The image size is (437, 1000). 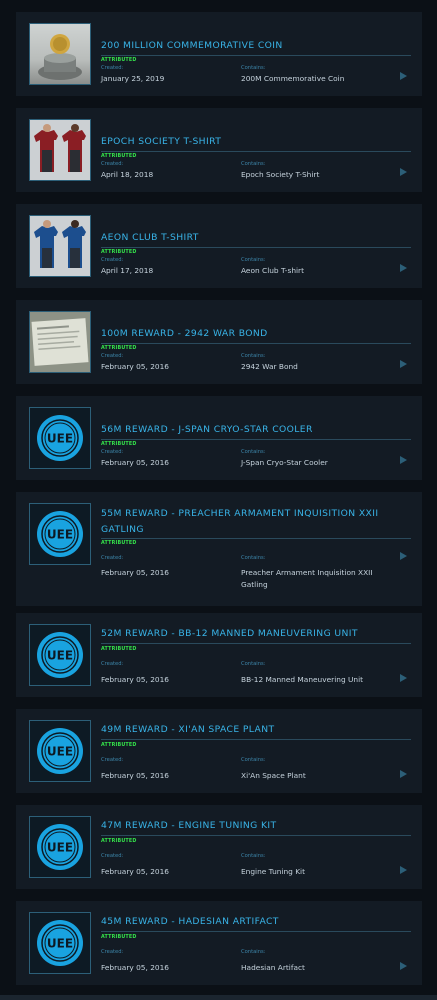 I want to click on item-title: 200 MILLION COMMEMORATIVE COIN, so click(x=251, y=46).